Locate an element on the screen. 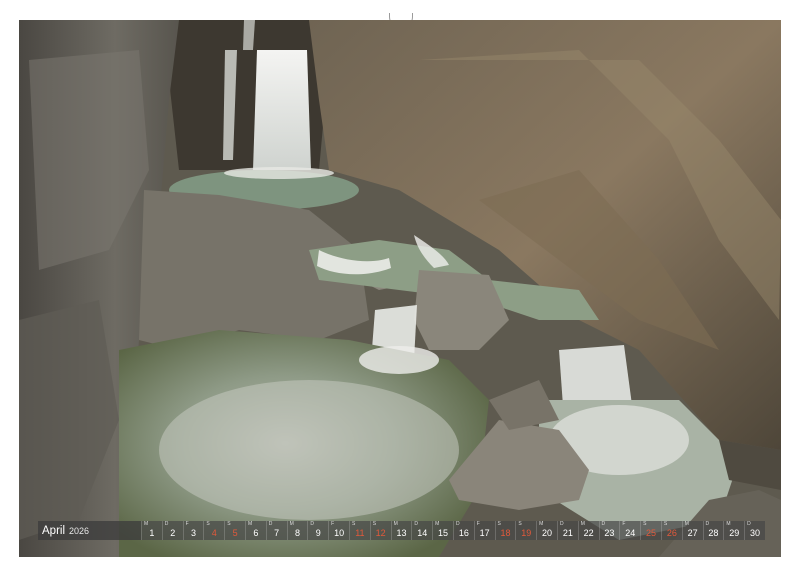 The width and height of the screenshot is (800, 577). calendar-day: F 24 is located at coordinates (630, 530).